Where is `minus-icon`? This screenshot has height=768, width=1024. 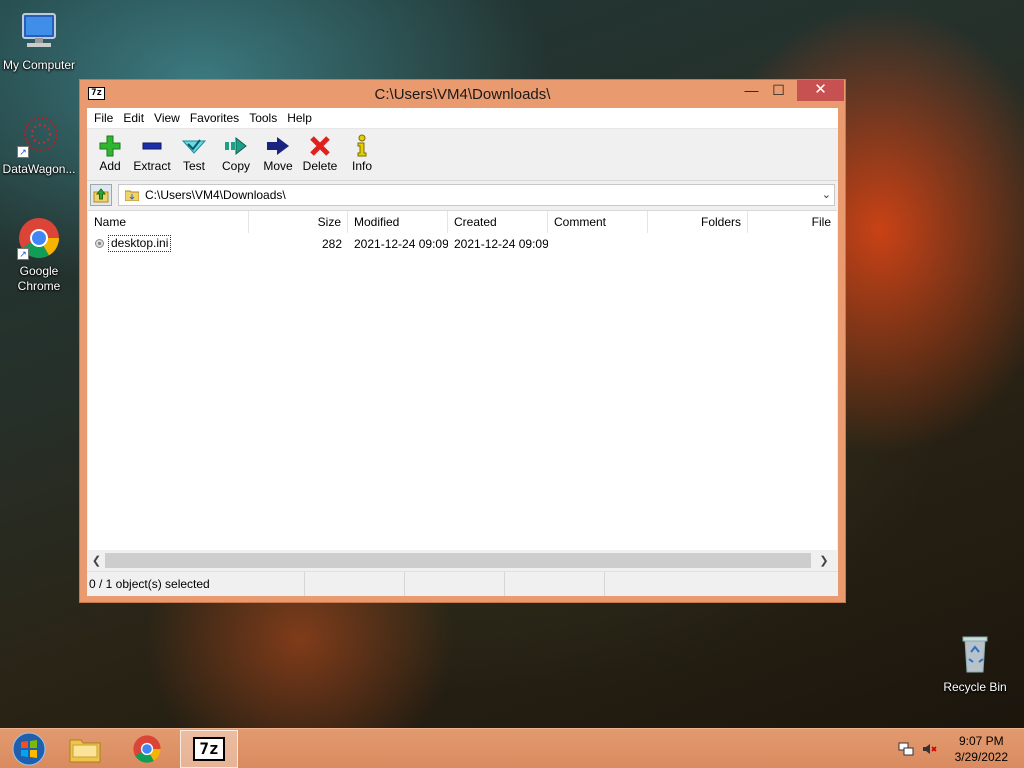
minus-icon is located at coordinates (152, 146).